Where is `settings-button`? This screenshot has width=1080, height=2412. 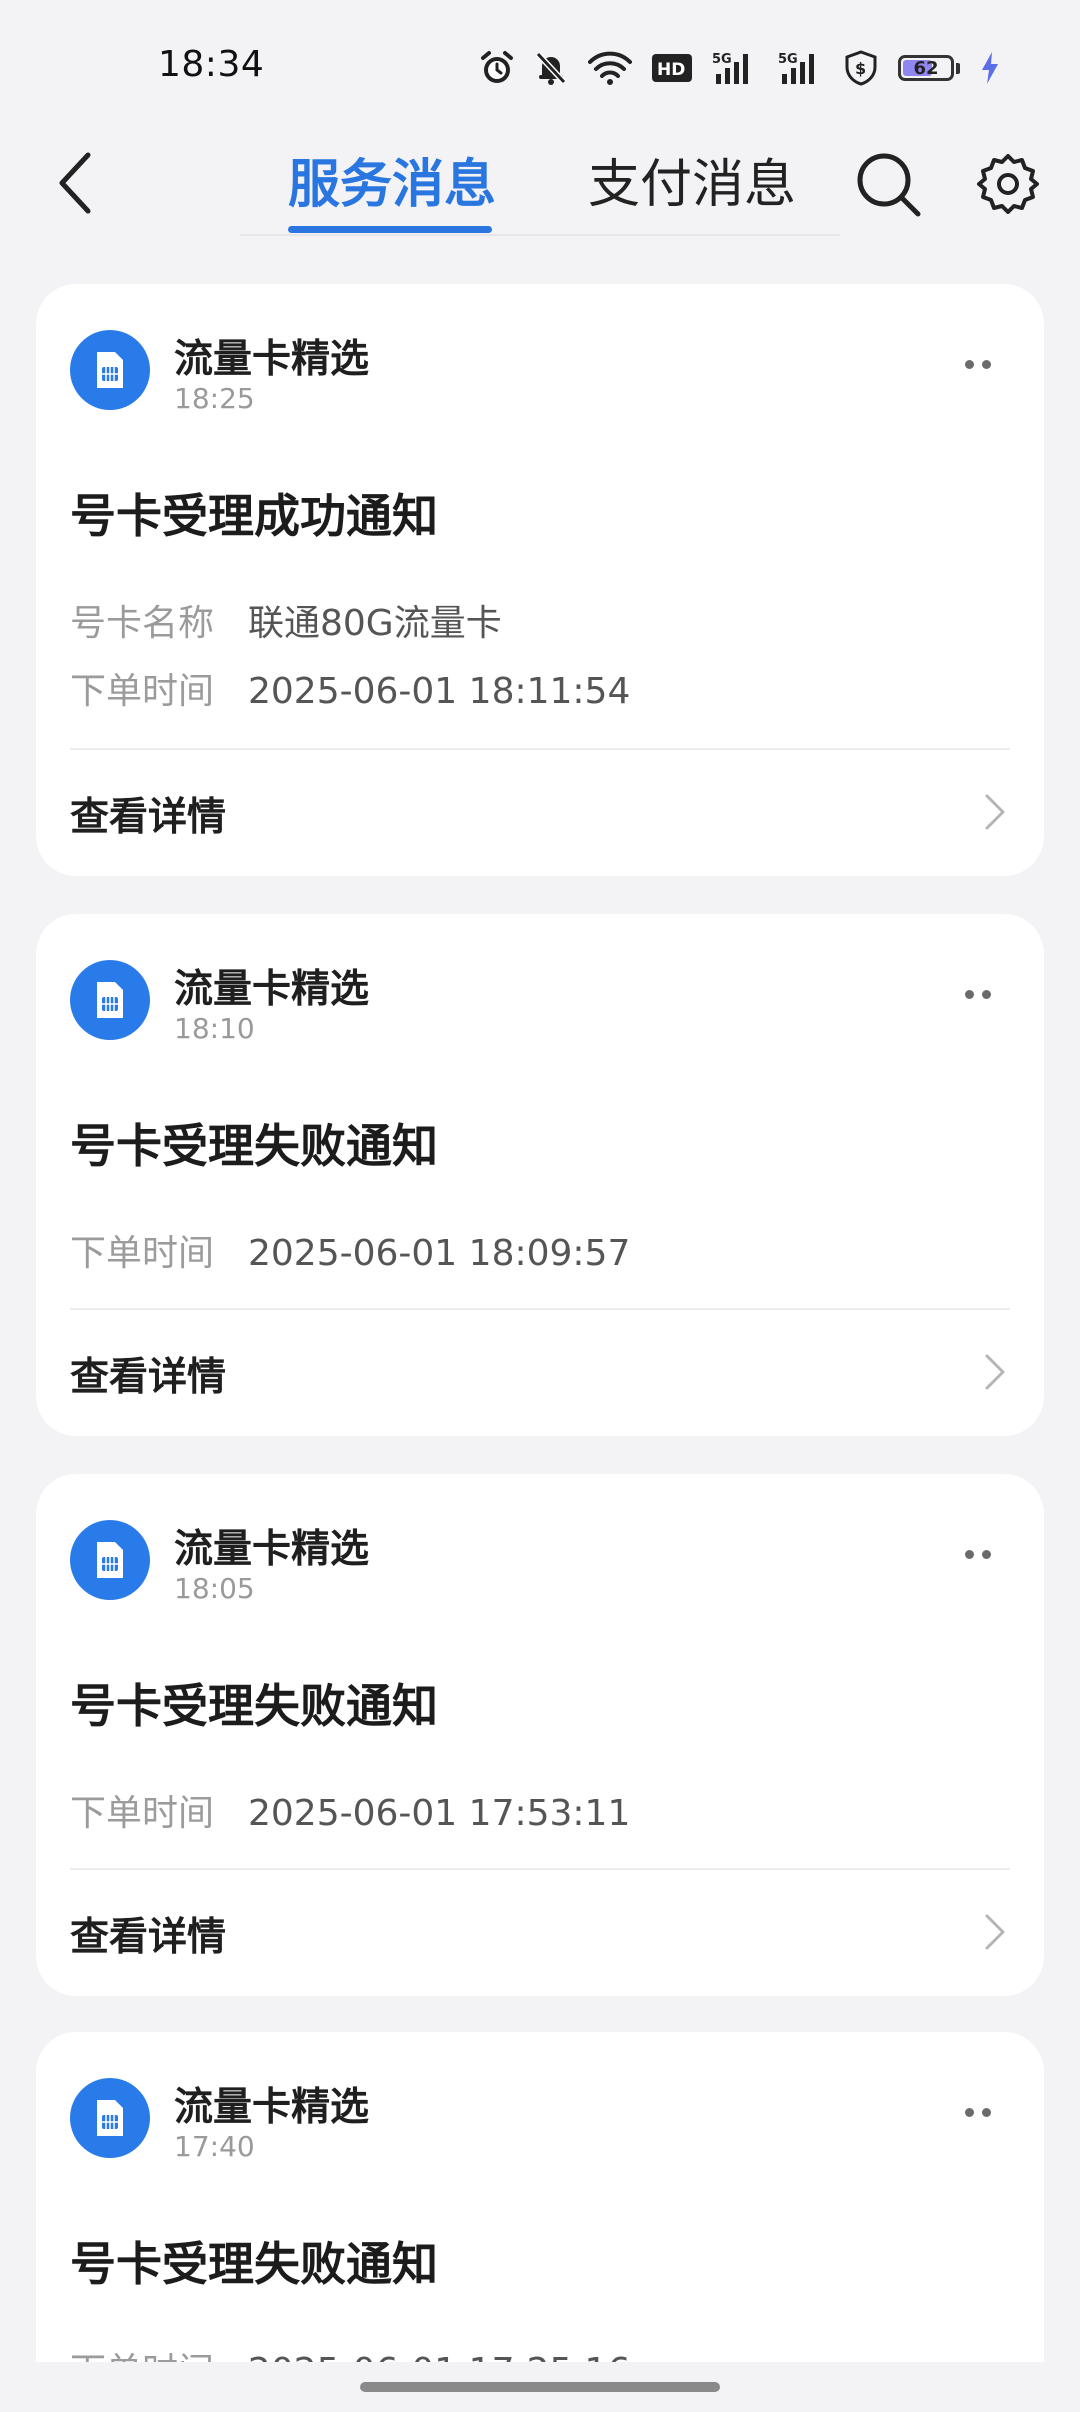
settings-button is located at coordinates (1008, 184).